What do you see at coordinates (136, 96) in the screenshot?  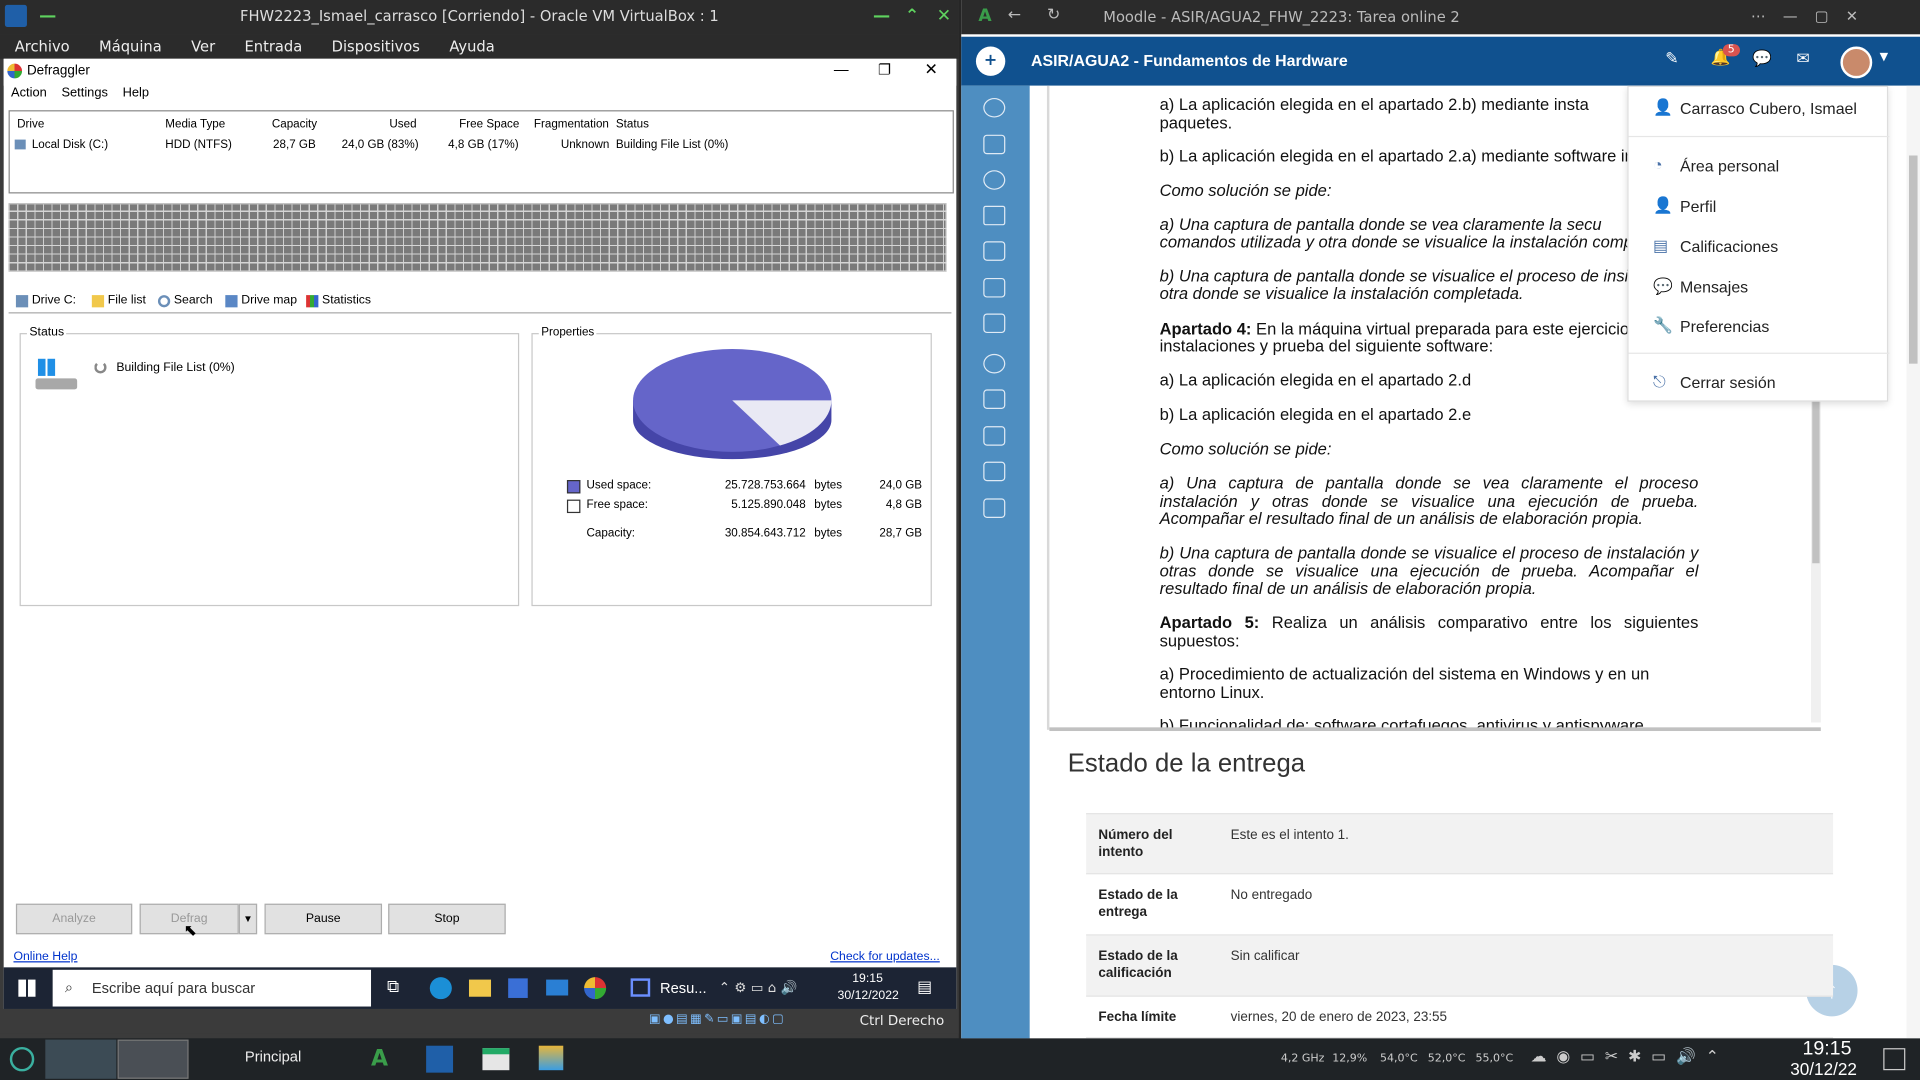 I see `menu-help: Help` at bounding box center [136, 96].